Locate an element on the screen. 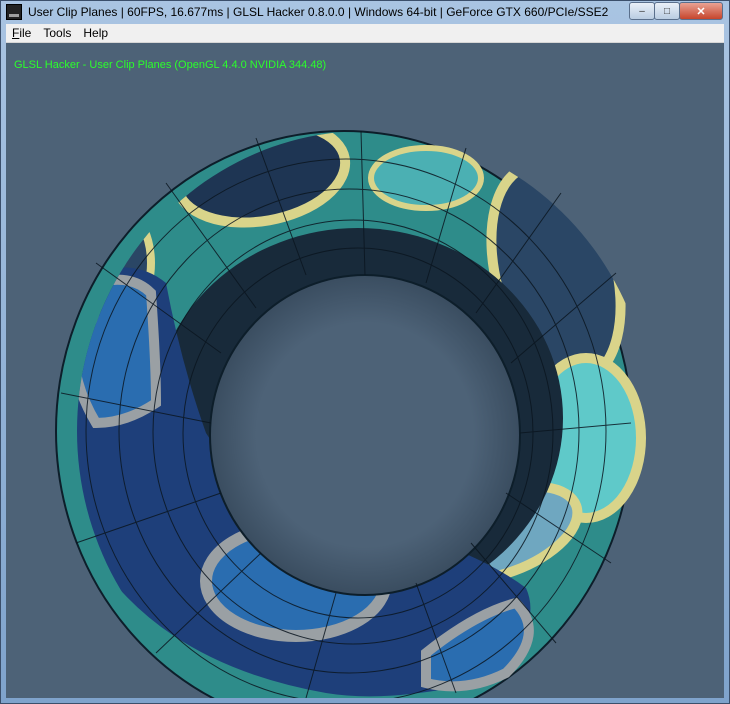  minimize-button: – is located at coordinates (642, 11).